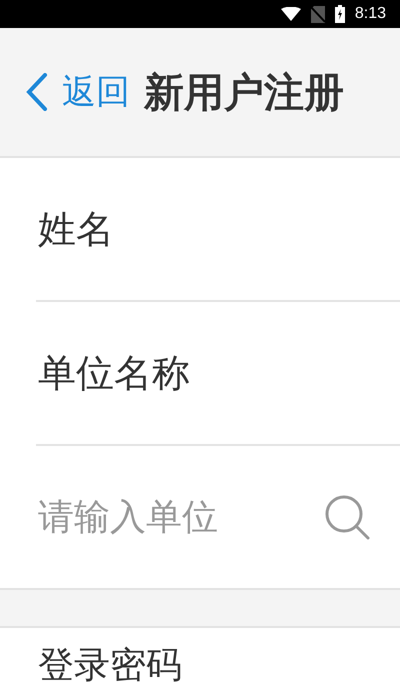 This screenshot has height=700, width=400. I want to click on search-icon, so click(347, 517).